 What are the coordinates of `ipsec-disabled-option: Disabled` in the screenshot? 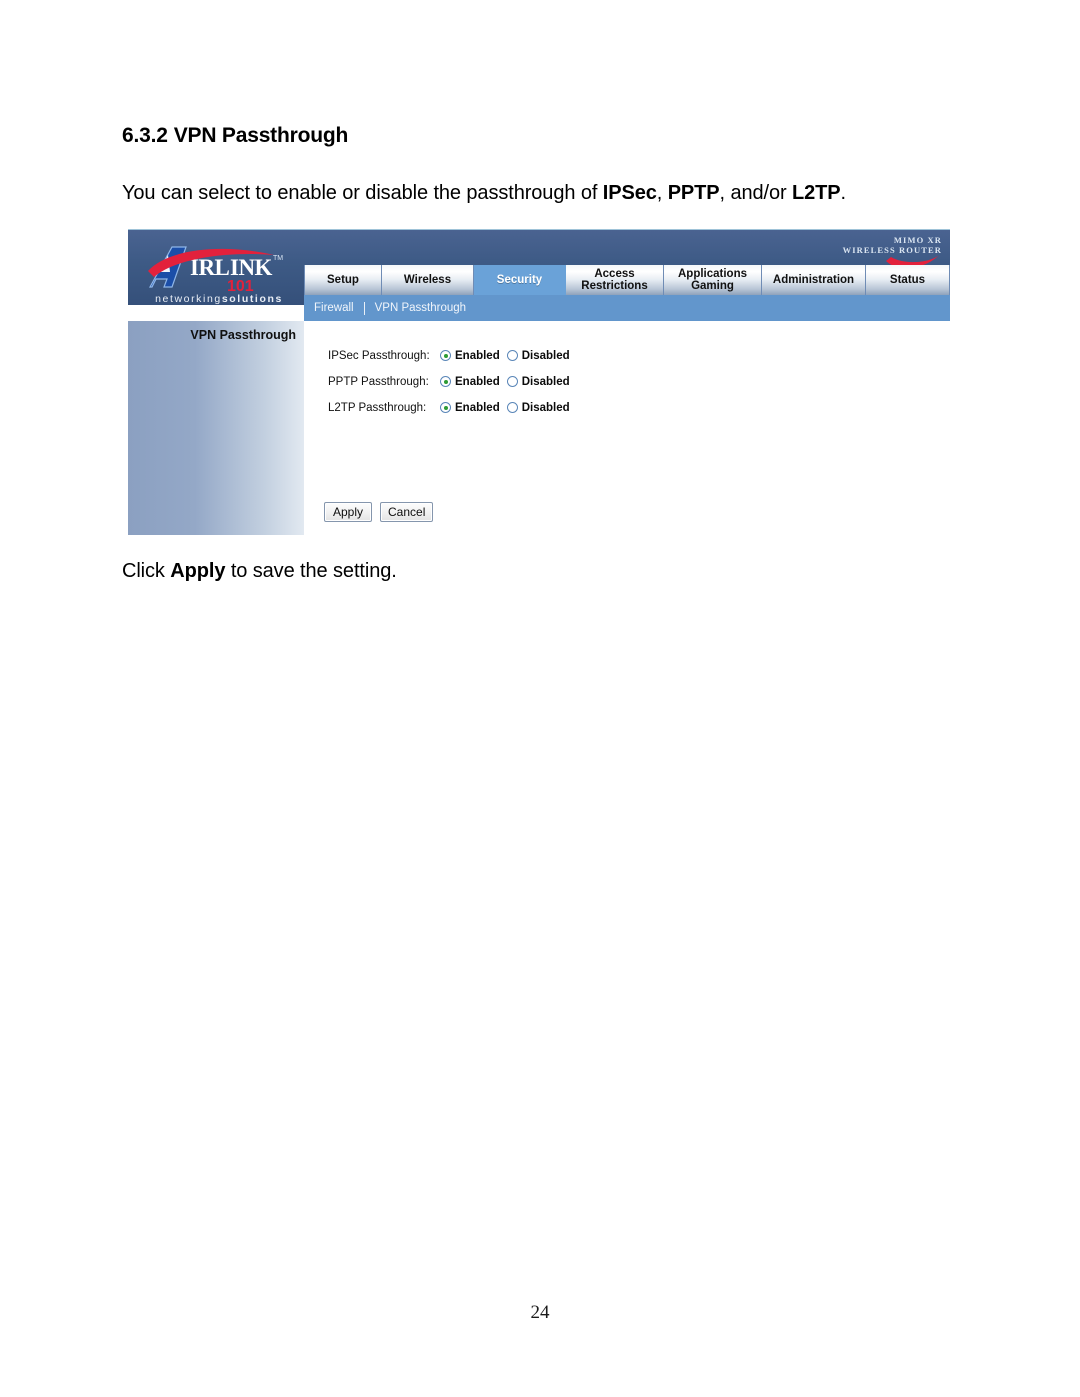 It's located at (538, 355).